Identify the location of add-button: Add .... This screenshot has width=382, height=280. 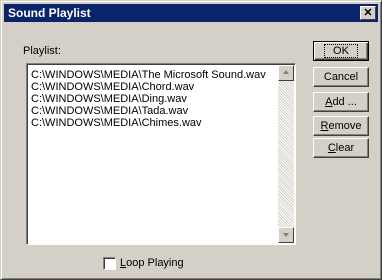
(341, 102).